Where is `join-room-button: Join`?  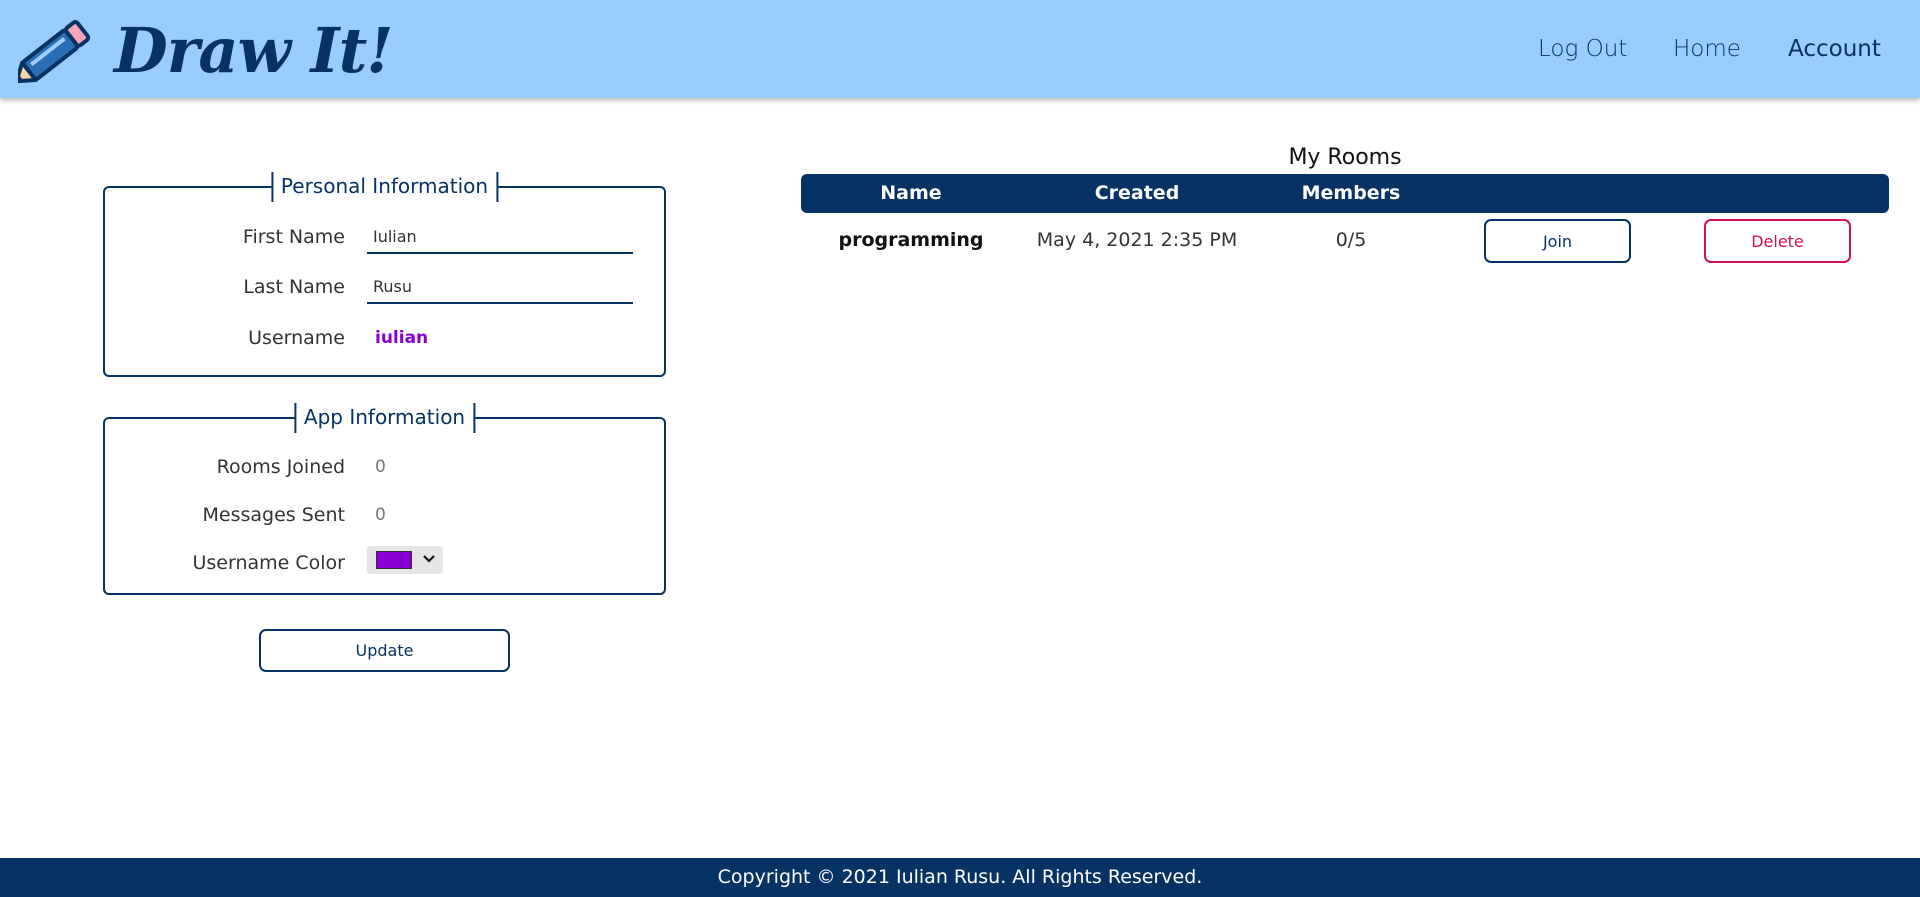 join-room-button: Join is located at coordinates (1557, 241).